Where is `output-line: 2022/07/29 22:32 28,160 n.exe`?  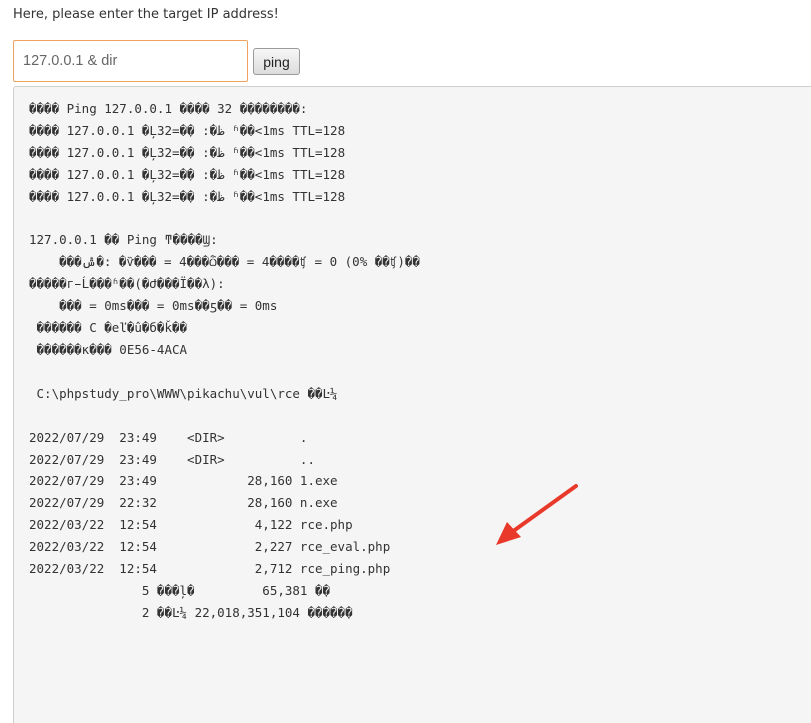
output-line: 2022/07/29 22:32 28,160 n.exe is located at coordinates (183, 503).